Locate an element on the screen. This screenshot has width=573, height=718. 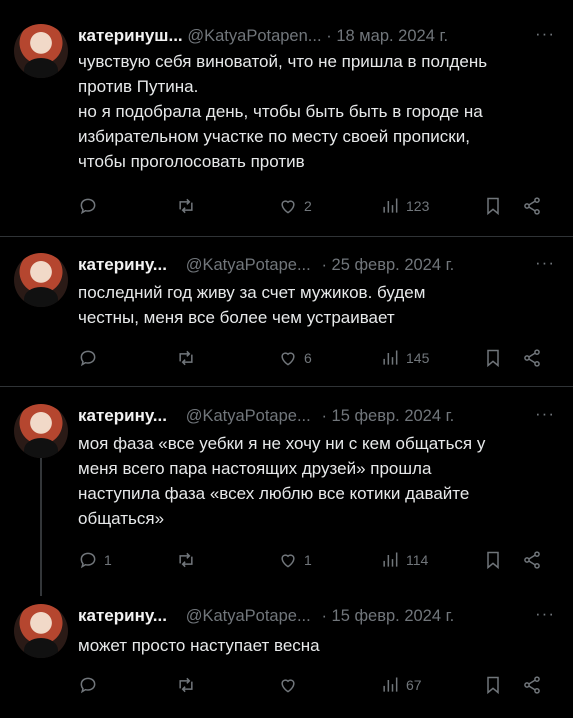
like-button: 1 is located at coordinates (295, 560).